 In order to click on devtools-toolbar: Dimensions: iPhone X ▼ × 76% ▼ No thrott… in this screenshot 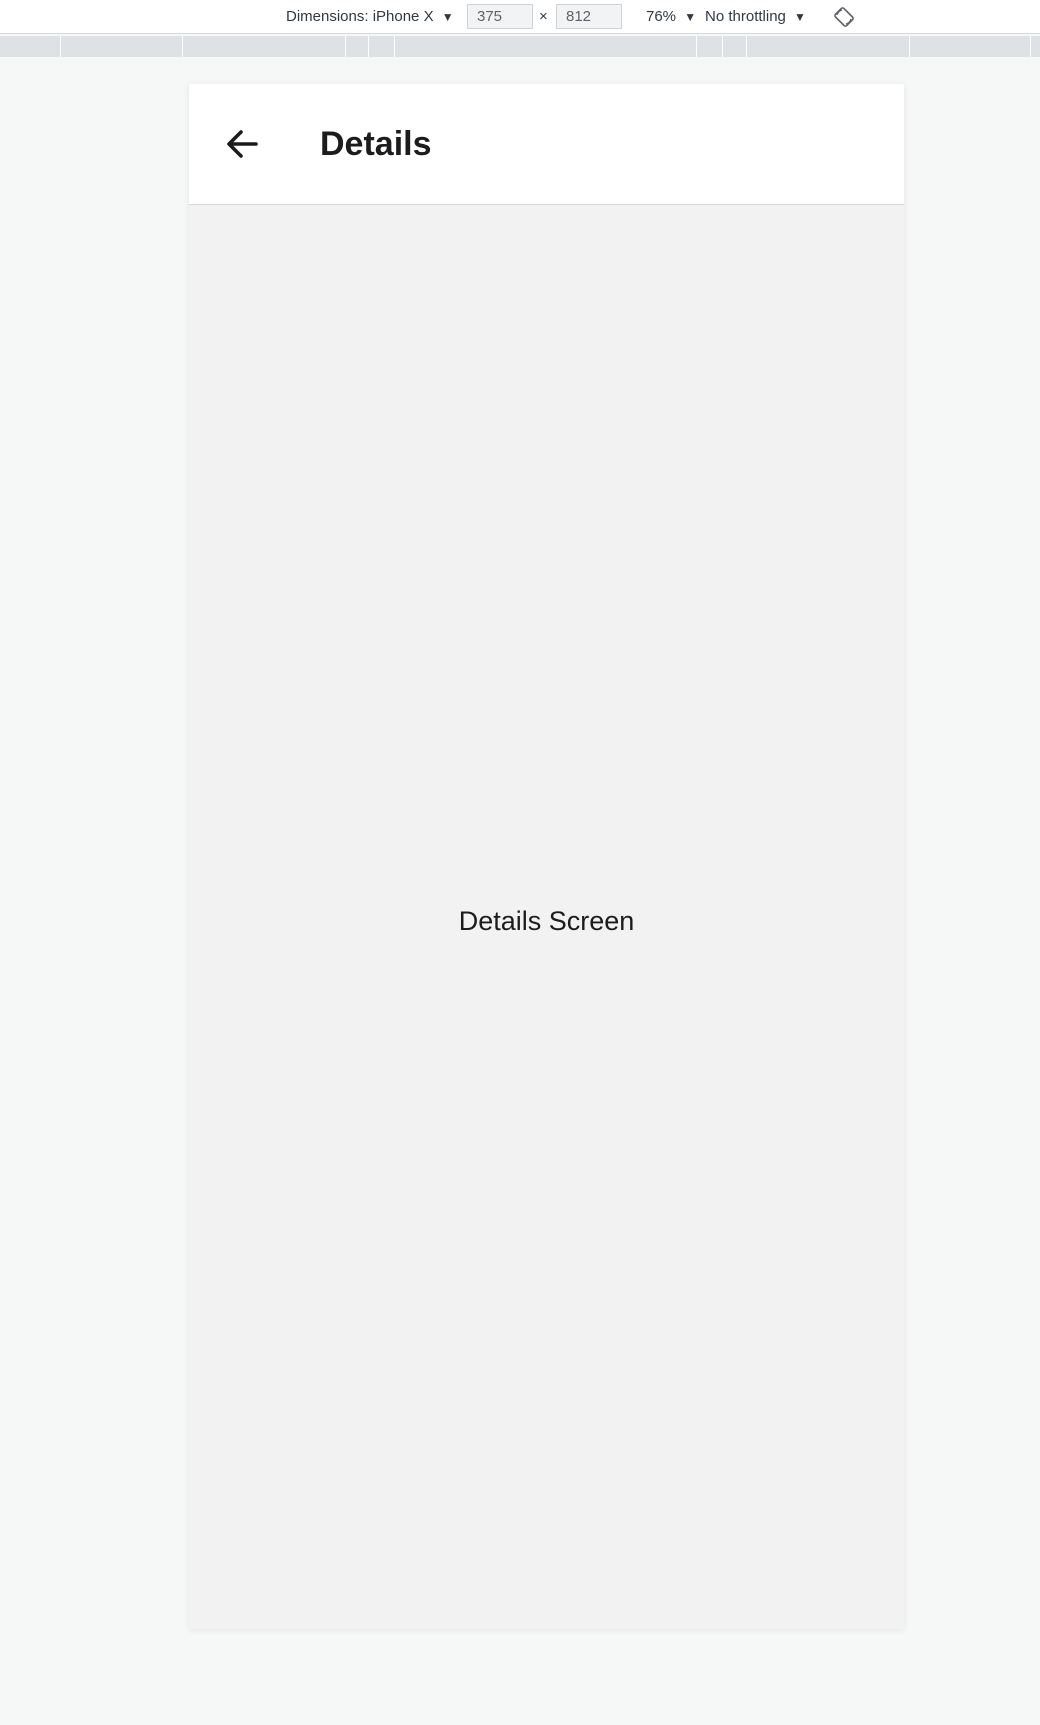, I will do `click(520, 17)`.